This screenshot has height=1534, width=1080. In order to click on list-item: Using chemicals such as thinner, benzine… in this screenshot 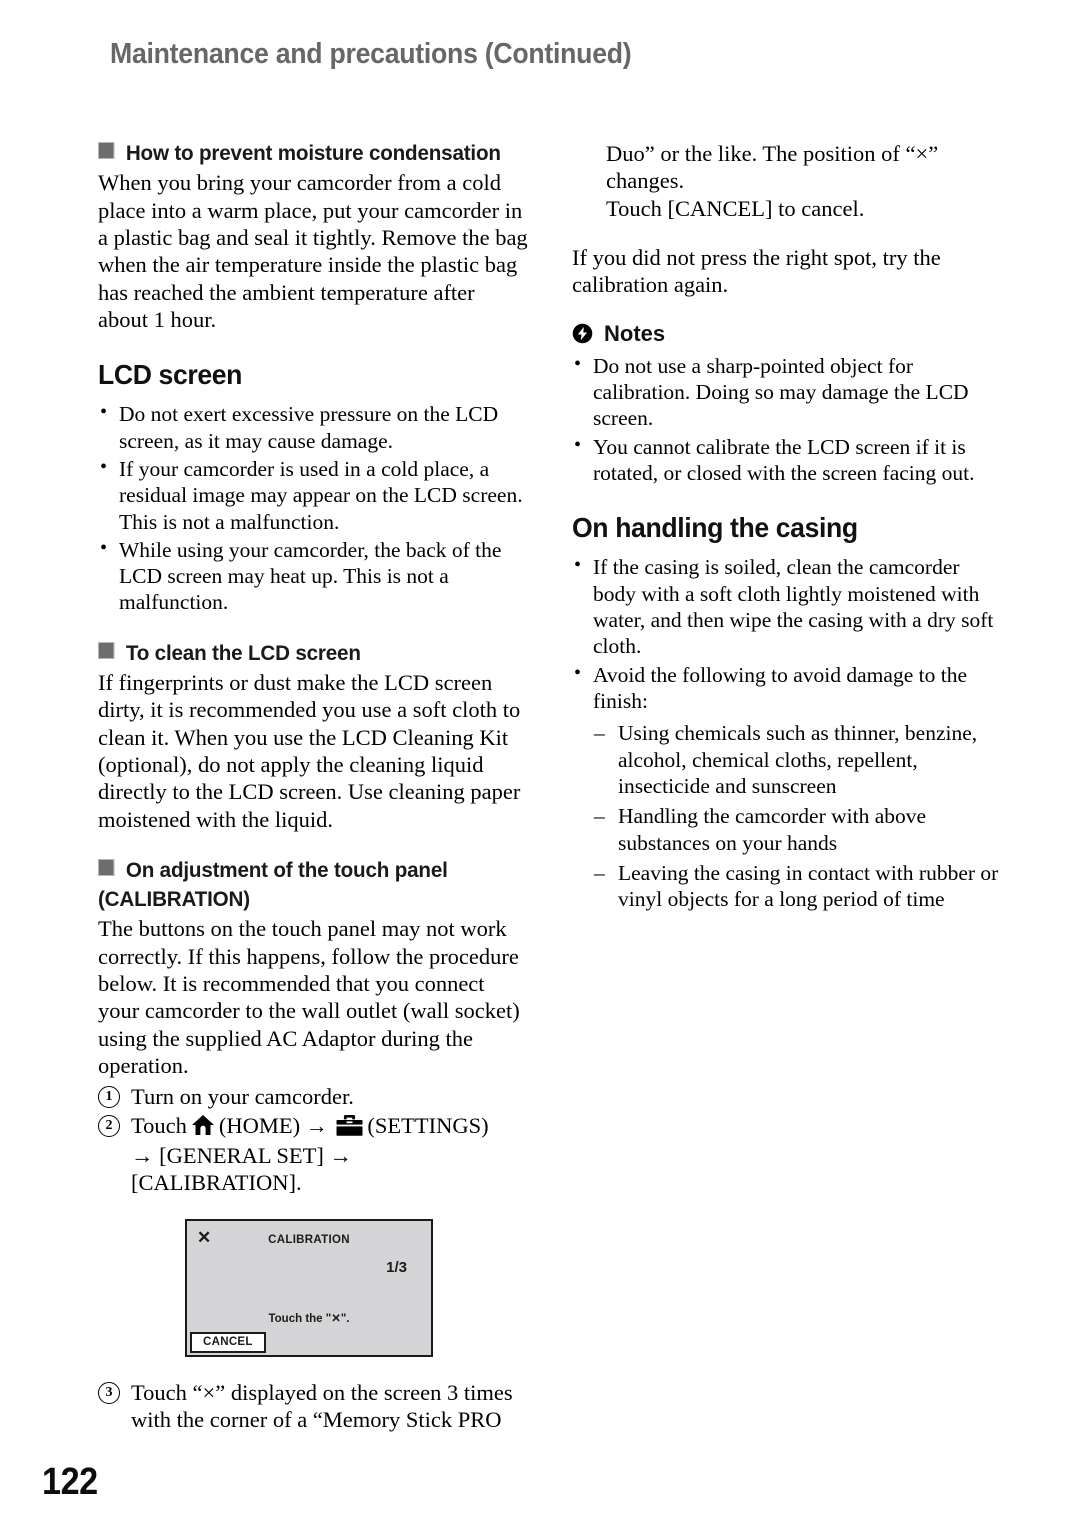, I will do `click(798, 759)`.